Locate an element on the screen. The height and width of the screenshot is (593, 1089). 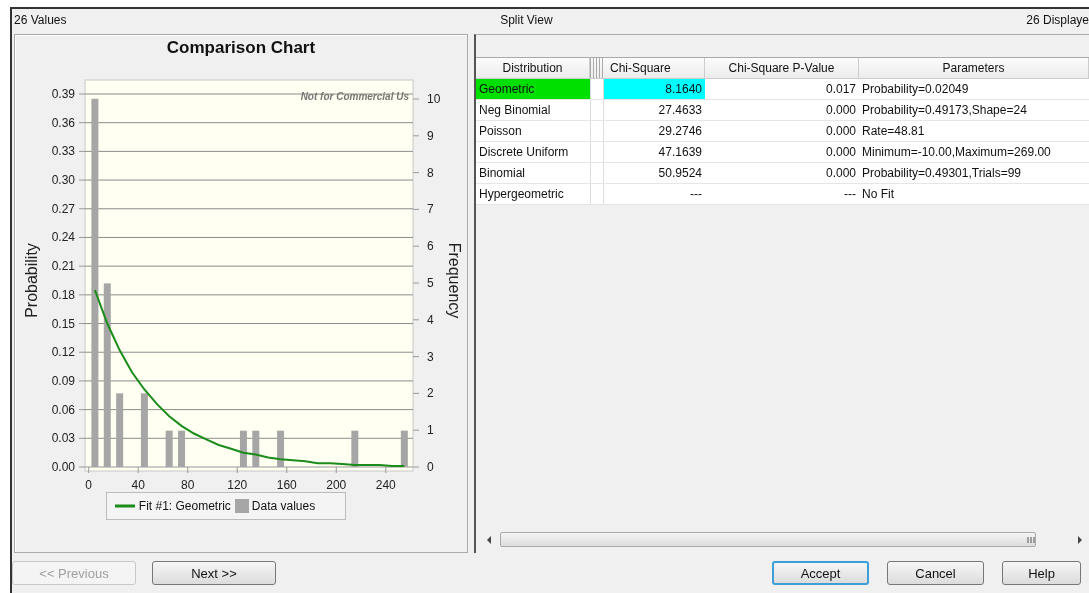
accept-button: Accept is located at coordinates (820, 573).